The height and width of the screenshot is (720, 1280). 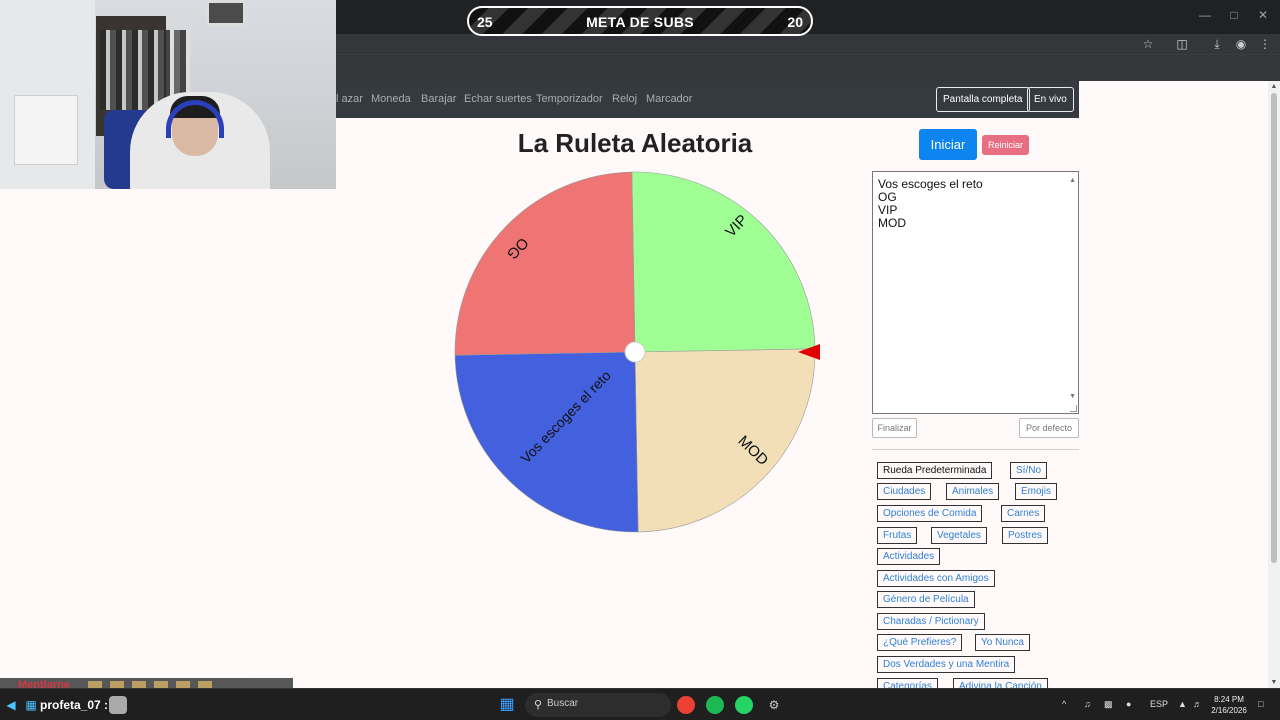 I want to click on preset-dos-verdades: Dos Verdades y una Mentira, so click(x=946, y=664).